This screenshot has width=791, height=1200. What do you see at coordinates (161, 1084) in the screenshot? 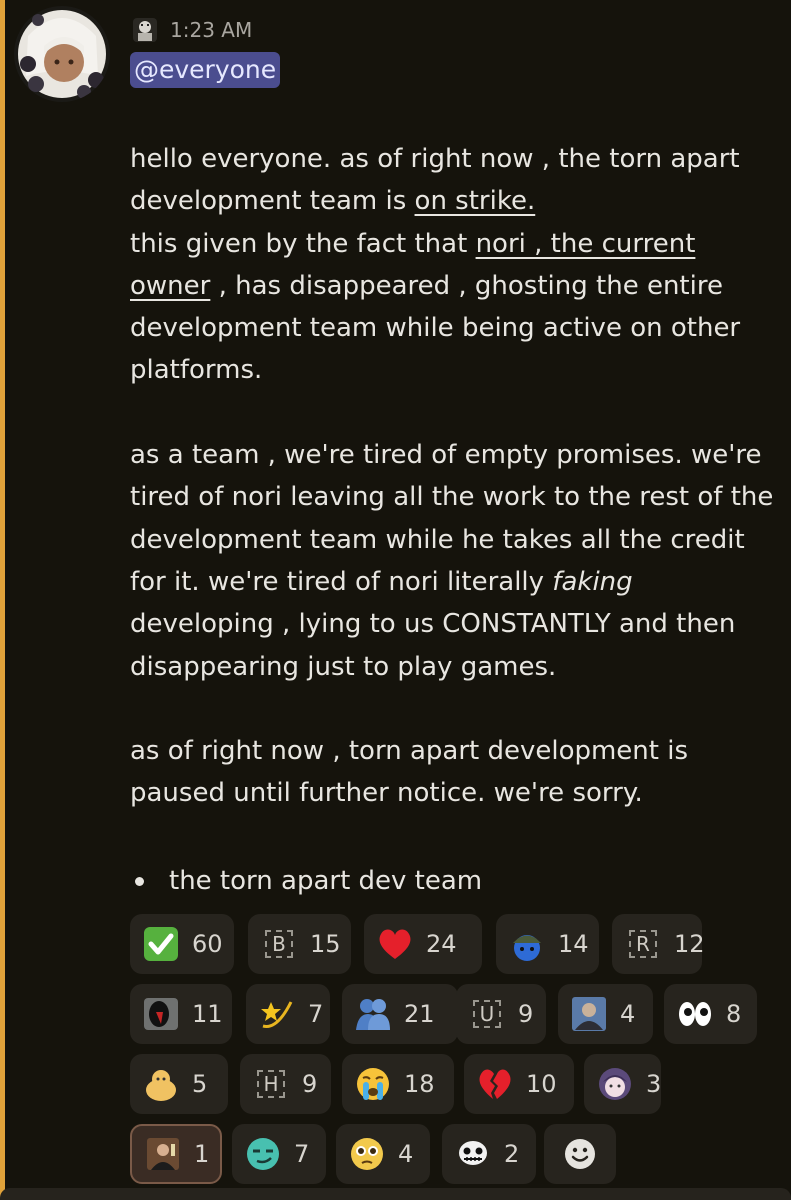
I see `yellow-blob-icon` at bounding box center [161, 1084].